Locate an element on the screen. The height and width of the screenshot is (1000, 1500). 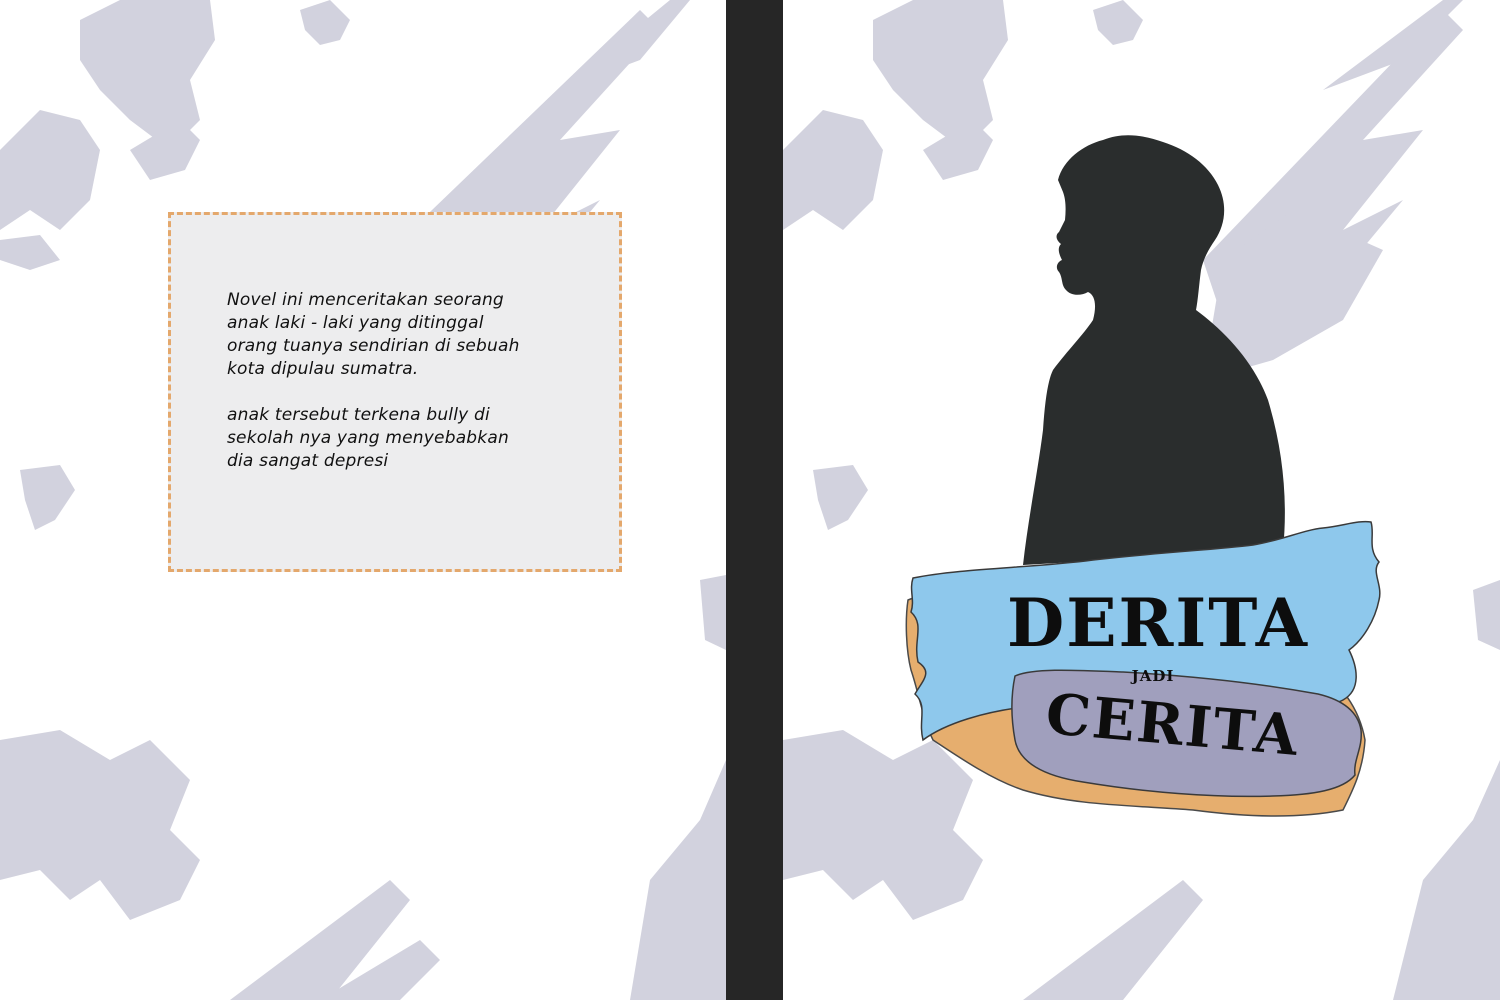
title-connector: JADI is located at coordinates (1152, 676).